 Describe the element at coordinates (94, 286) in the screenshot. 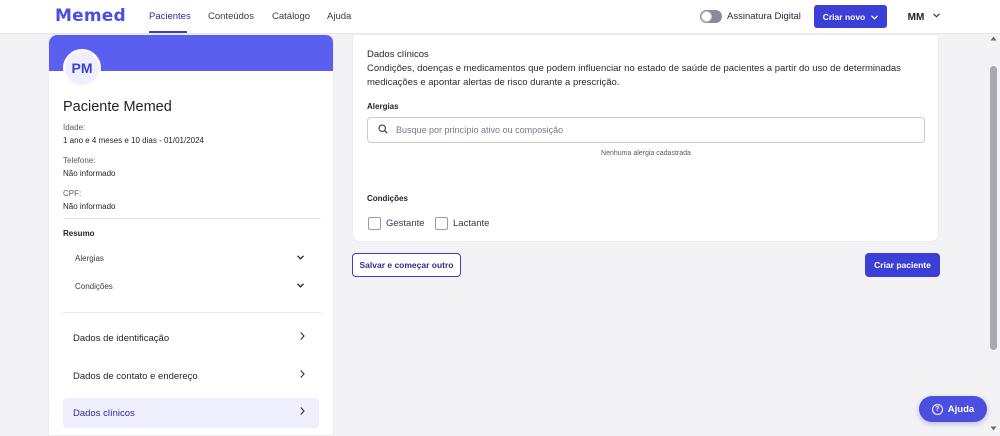

I see `summary-item-condicoes: Condições` at that location.